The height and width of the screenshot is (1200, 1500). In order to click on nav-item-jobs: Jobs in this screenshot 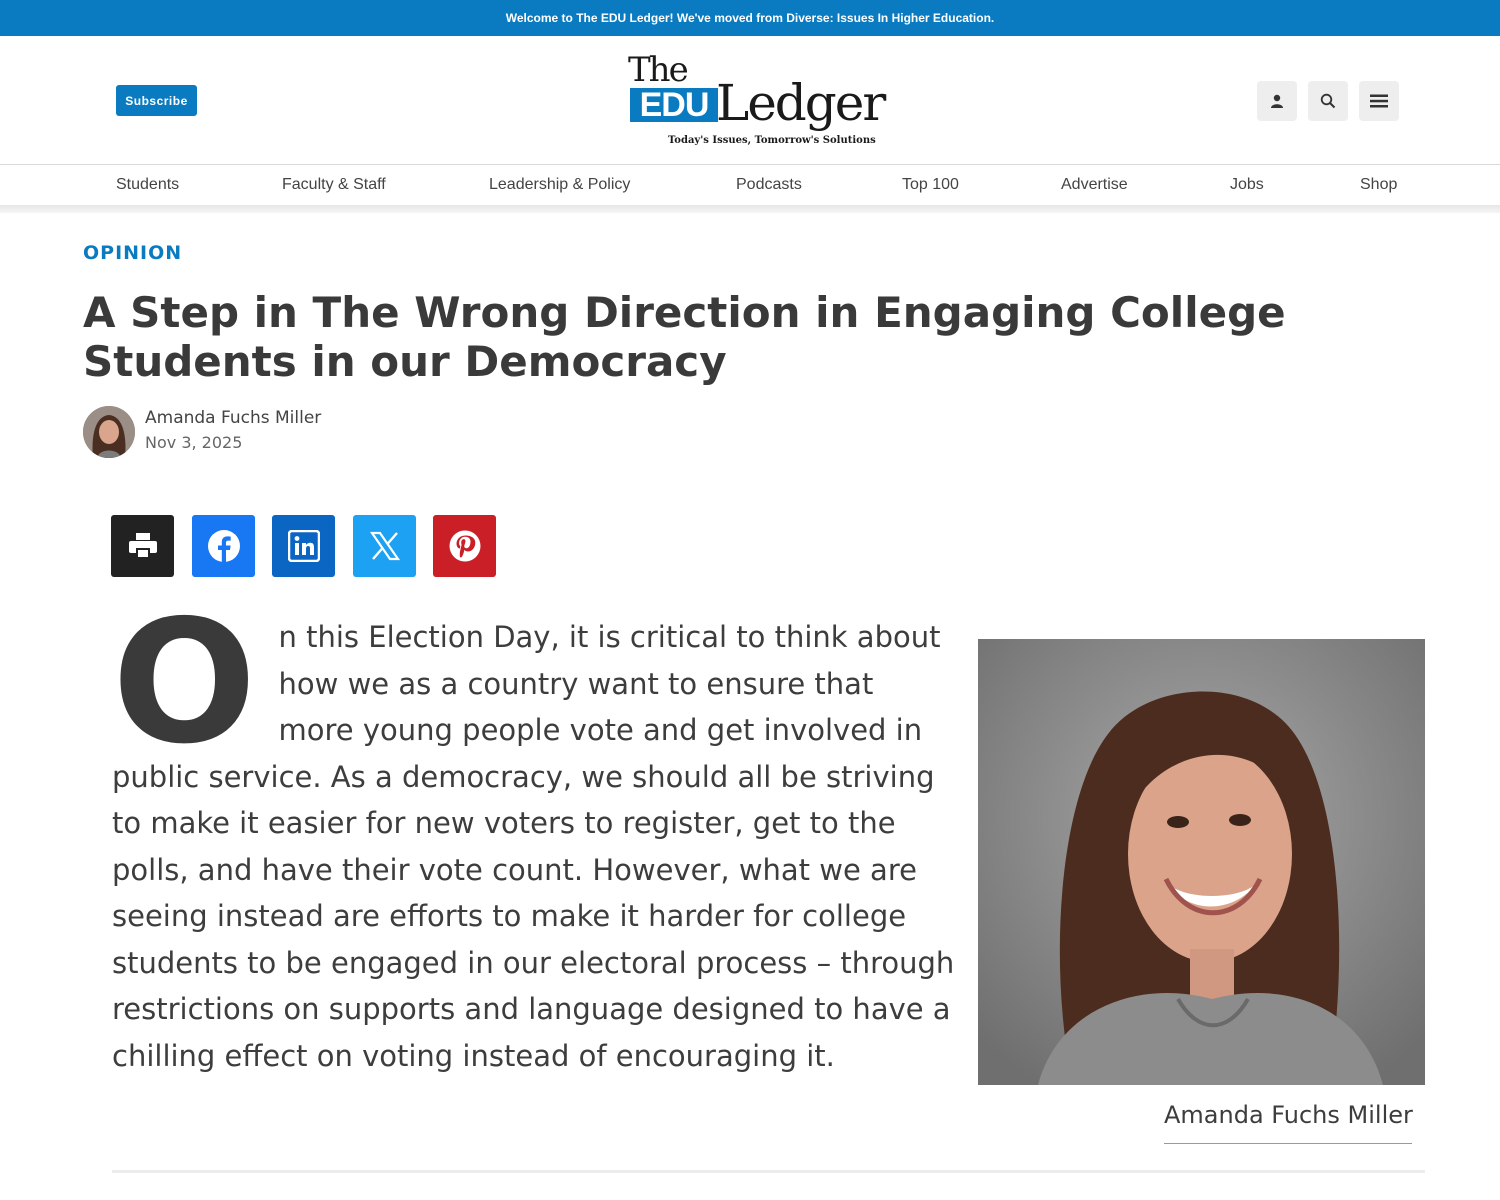, I will do `click(1247, 185)`.